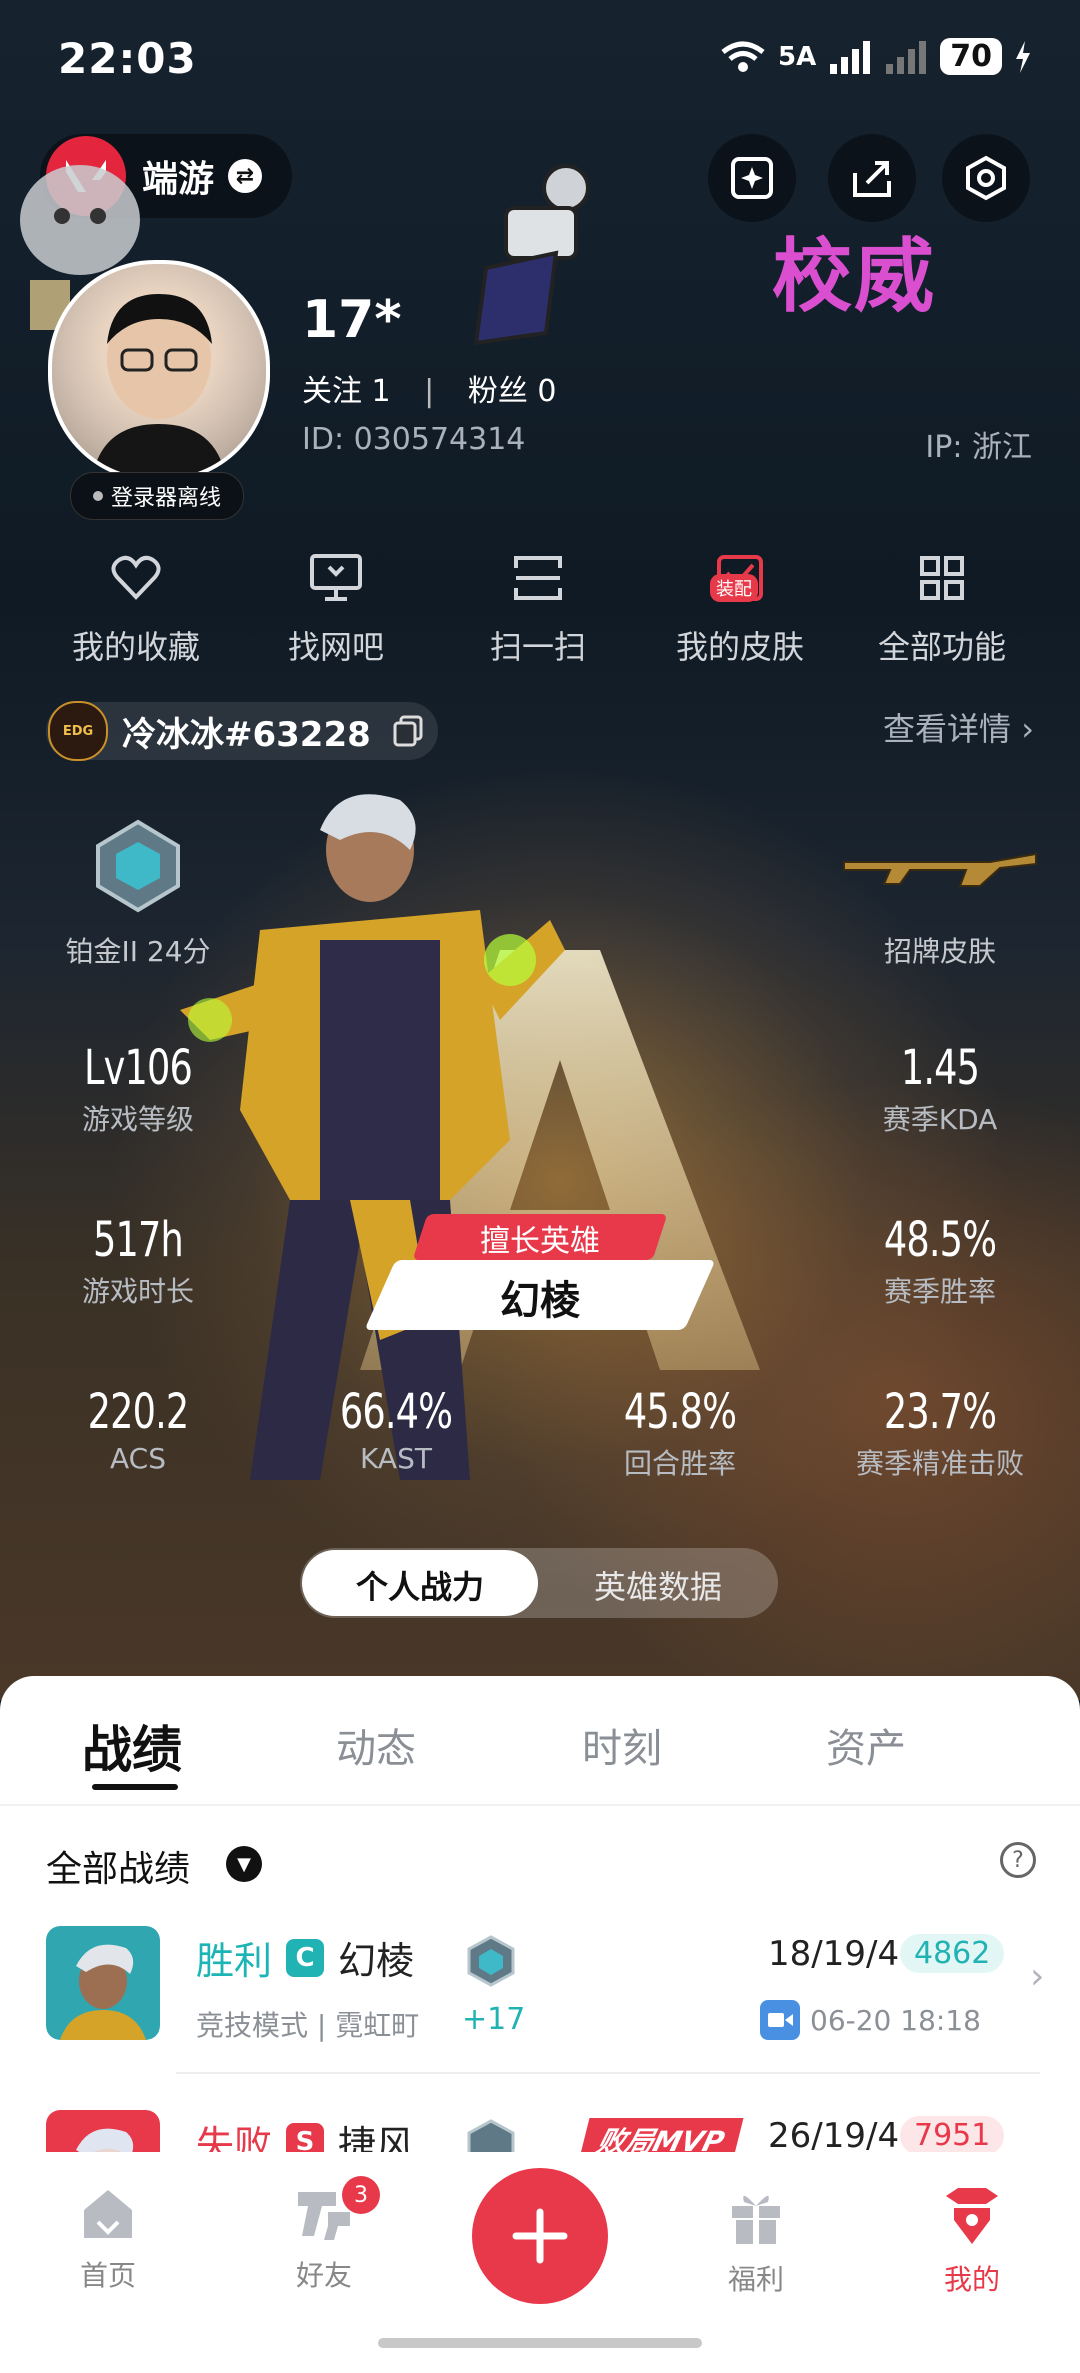  Describe the element at coordinates (127, 58) in the screenshot. I see `status-time: 22:03` at that location.